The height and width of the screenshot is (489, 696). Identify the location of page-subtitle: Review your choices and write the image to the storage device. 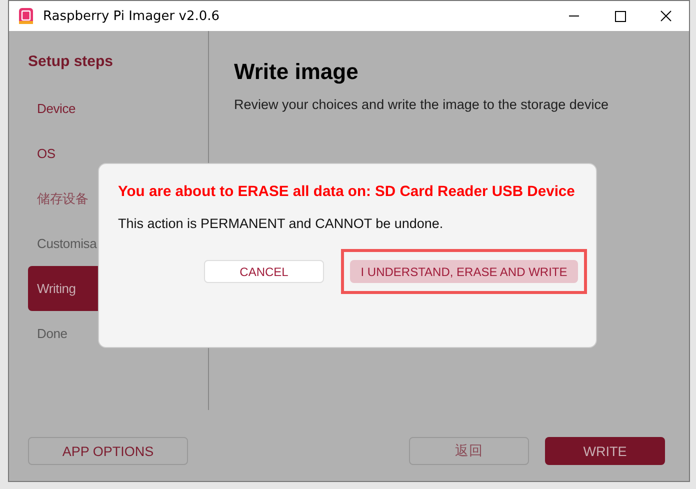
(421, 104).